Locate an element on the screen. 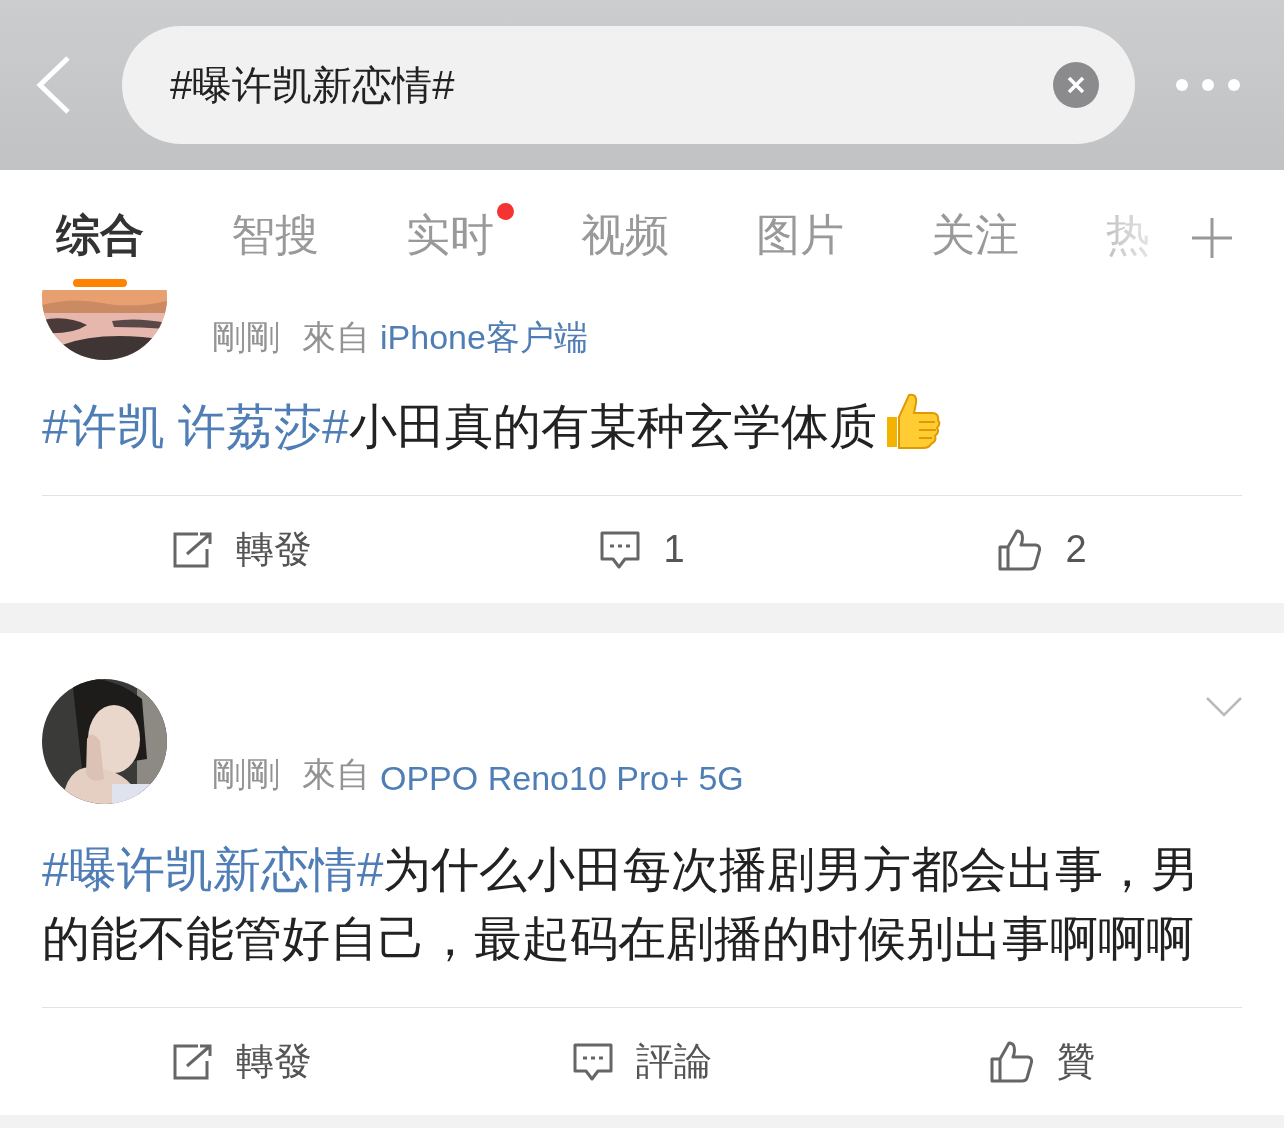 Image resolution: width=1284 pixels, height=1128 pixels. hashtag-link: #曝许凯新恋情# is located at coordinates (213, 869).